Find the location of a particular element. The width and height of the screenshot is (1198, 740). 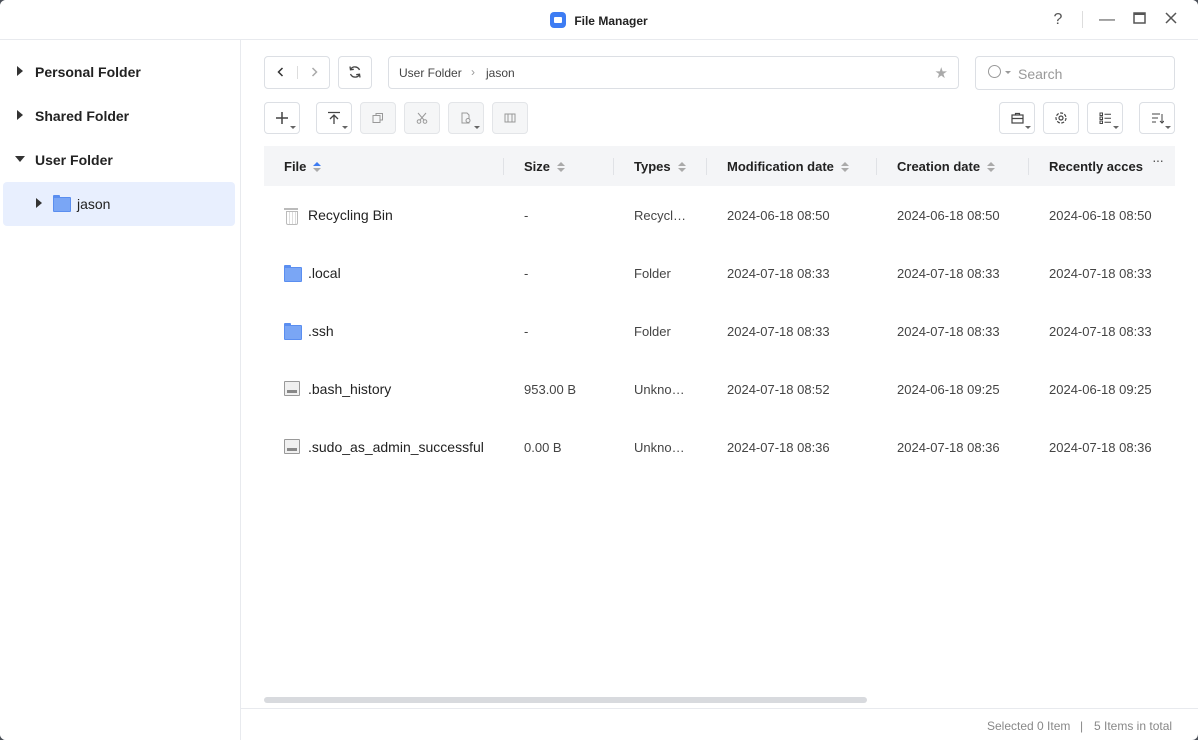

settings-button is located at coordinates (1061, 118).